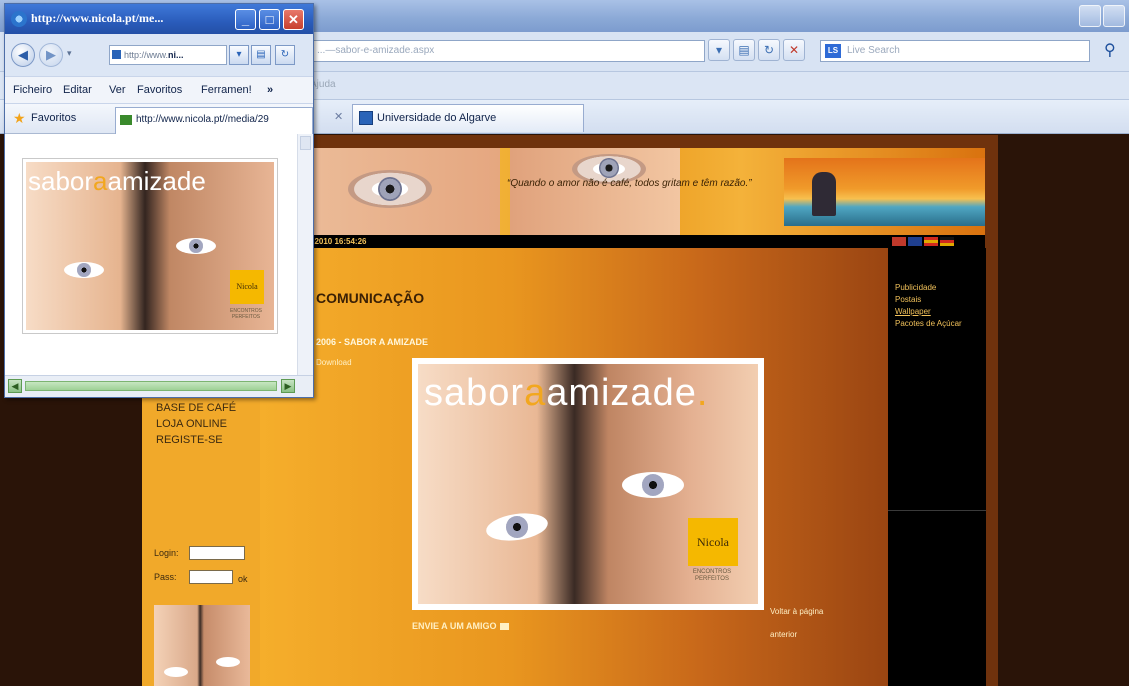 This screenshot has height=686, width=1129. What do you see at coordinates (937, 510) in the screenshot?
I see `right-divider` at bounding box center [937, 510].